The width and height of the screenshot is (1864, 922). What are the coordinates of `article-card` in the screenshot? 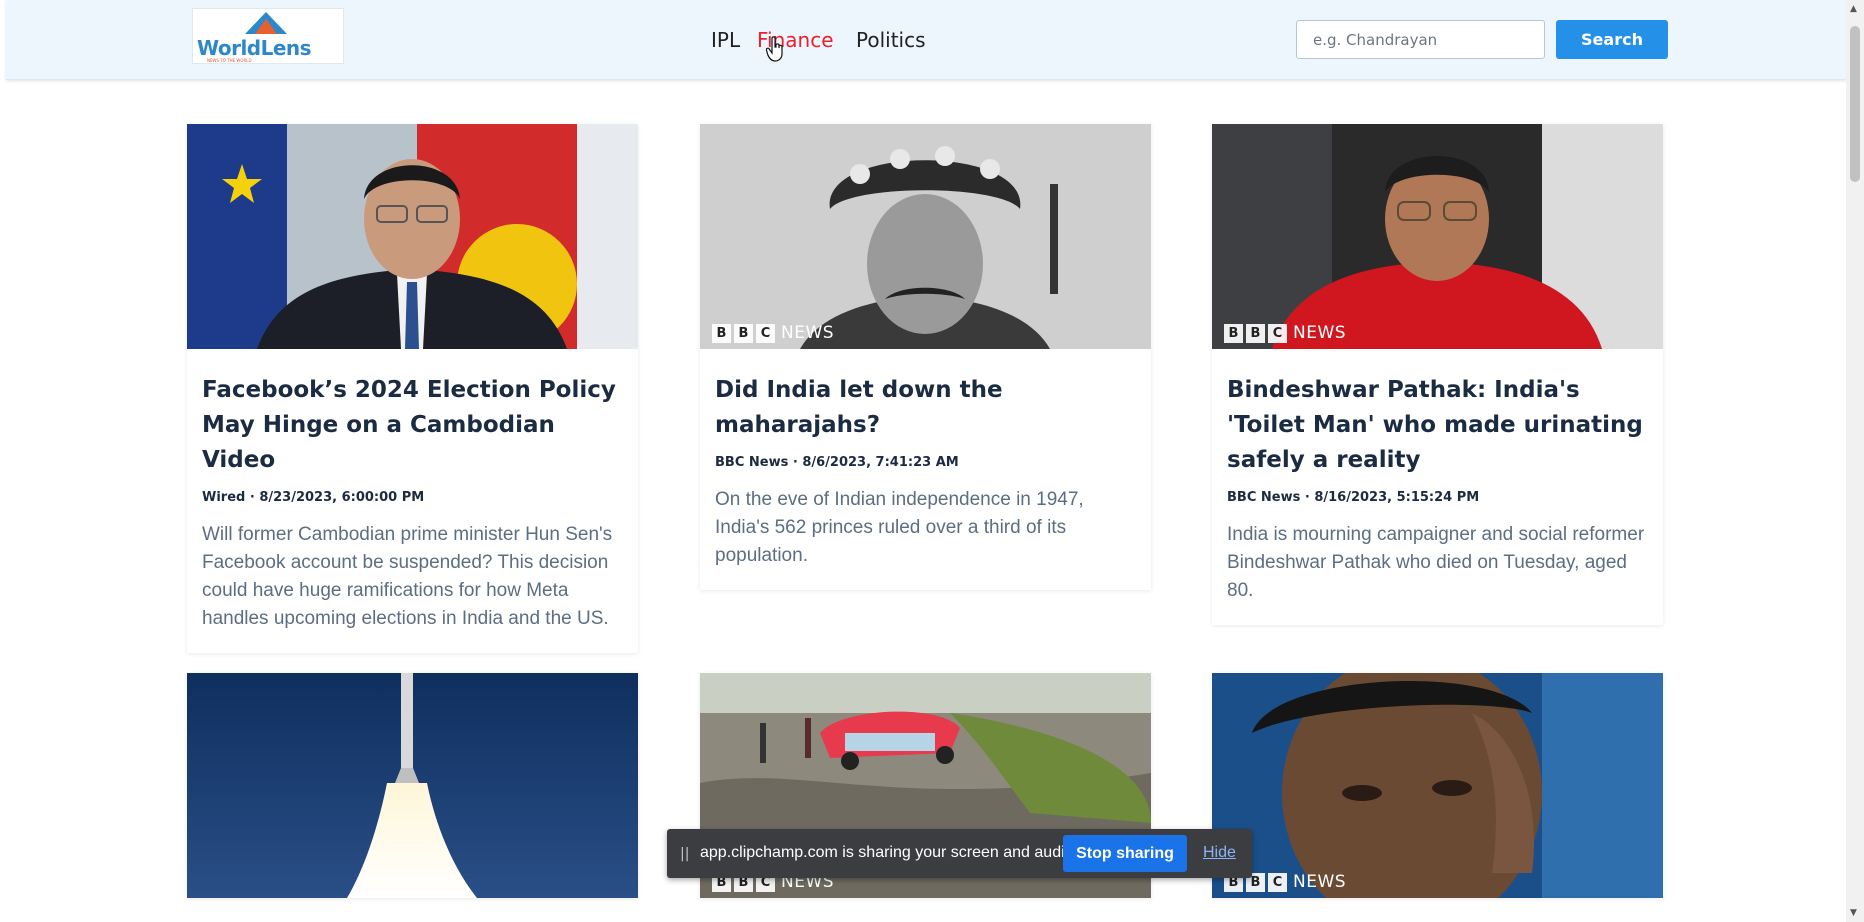 It's located at (412, 785).